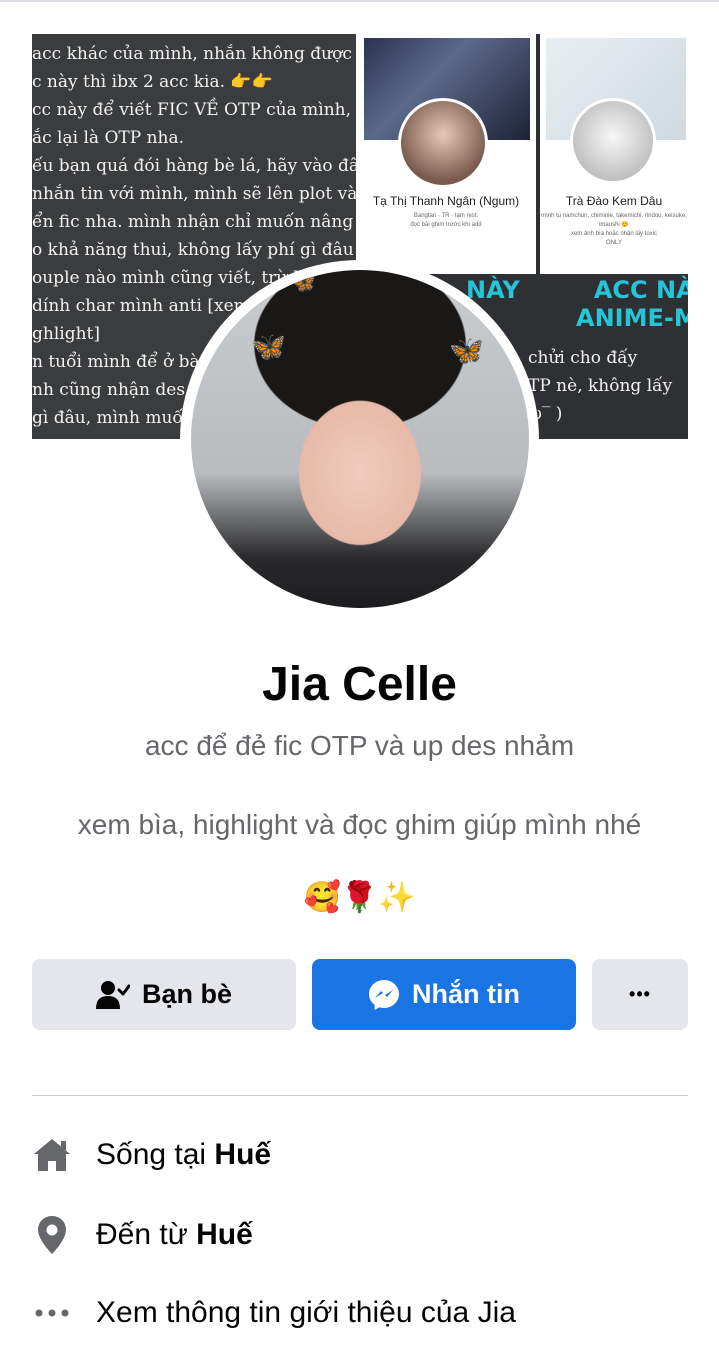 The height and width of the screenshot is (1349, 719). Describe the element at coordinates (466, 994) in the screenshot. I see `message-button-label: Nhắn tin` at that location.